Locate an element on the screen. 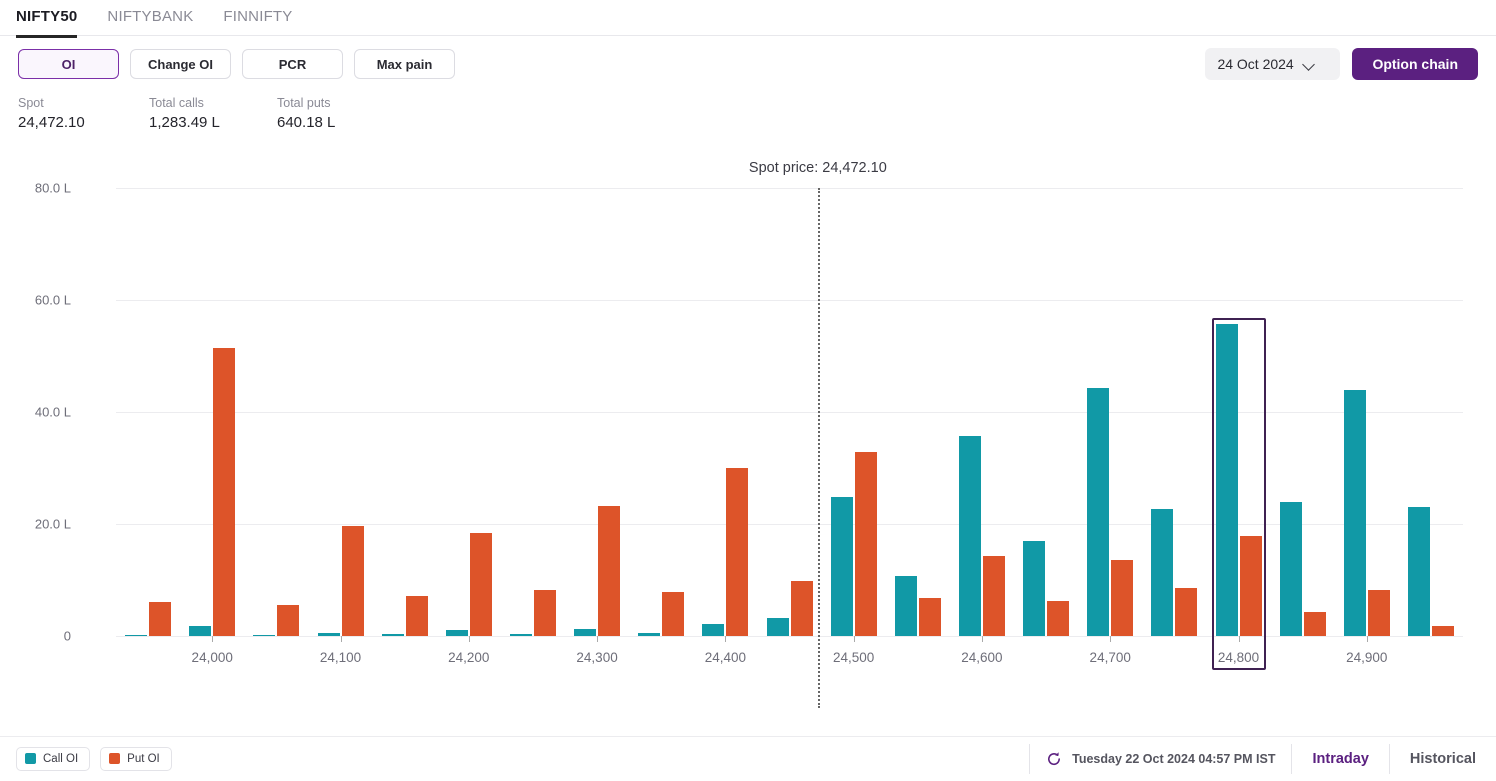 The width and height of the screenshot is (1496, 781). y-axis-tick-label: 0 is located at coordinates (67, 636).